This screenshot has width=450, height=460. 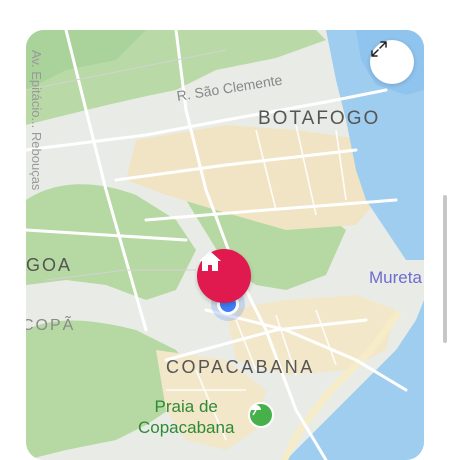 What do you see at coordinates (395, 278) in the screenshot?
I see `poi-label-mureta: Mureta` at bounding box center [395, 278].